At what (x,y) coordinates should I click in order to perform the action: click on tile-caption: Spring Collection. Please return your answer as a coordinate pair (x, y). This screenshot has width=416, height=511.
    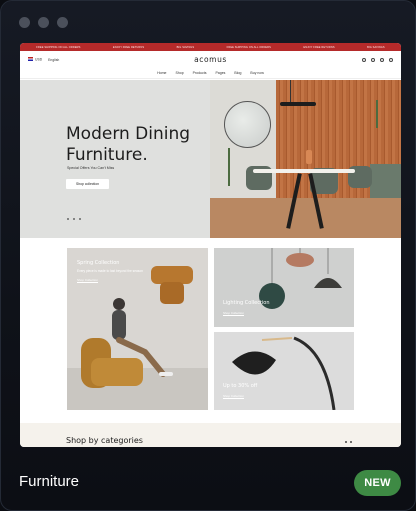
    Looking at the image, I should click on (98, 263).